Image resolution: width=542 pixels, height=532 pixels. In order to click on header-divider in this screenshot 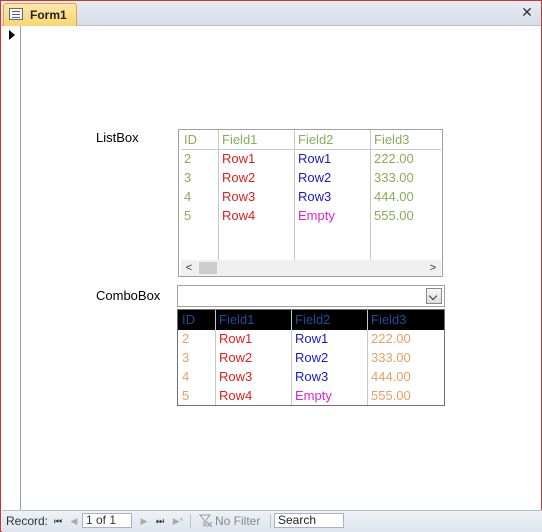, I will do `click(311, 149)`.